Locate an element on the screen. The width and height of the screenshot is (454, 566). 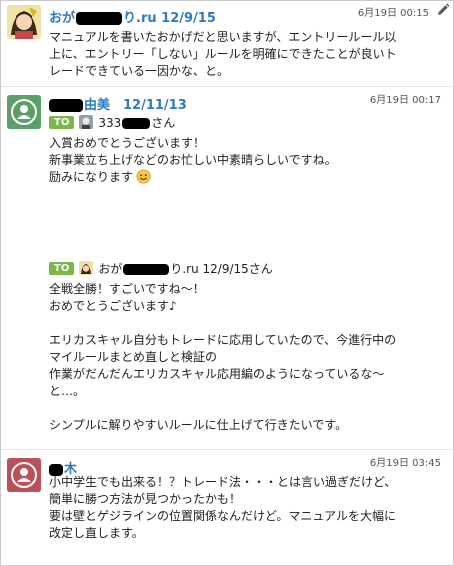
message-time: 6月19日 00:17 is located at coordinates (405, 100).